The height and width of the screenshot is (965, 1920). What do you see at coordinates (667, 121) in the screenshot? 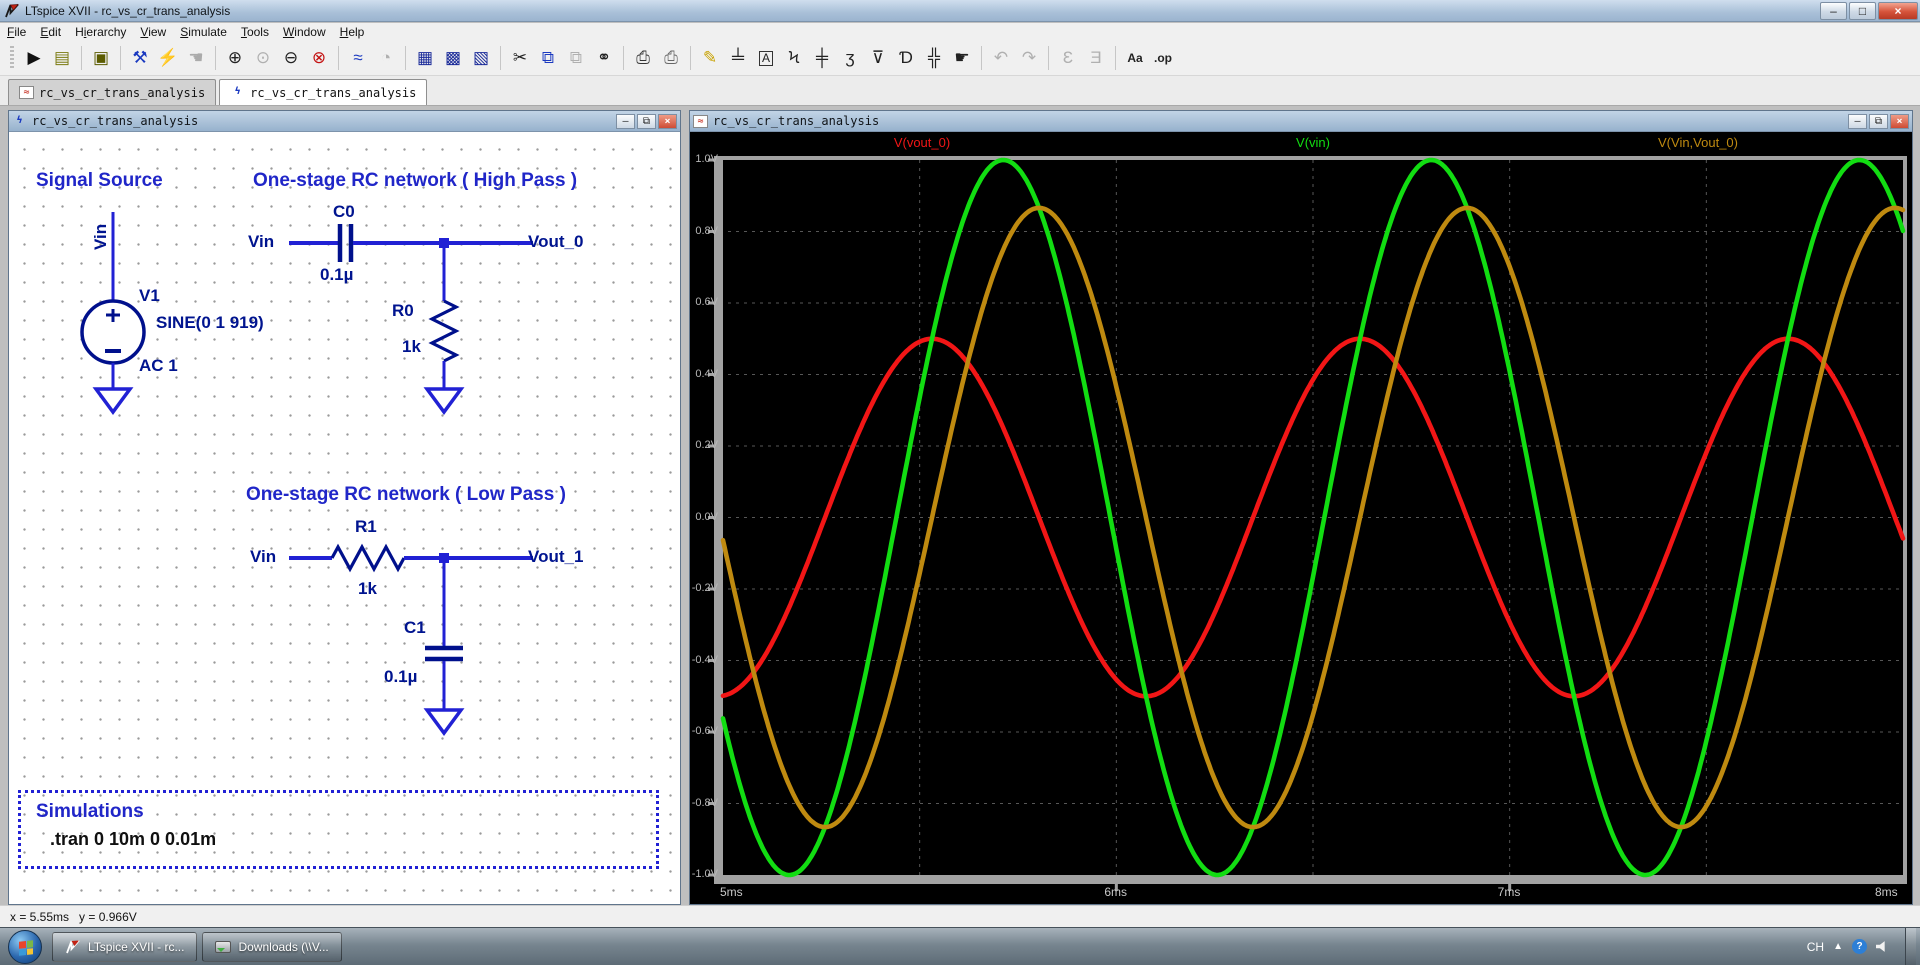
I see `schematic-close-button: ×` at bounding box center [667, 121].